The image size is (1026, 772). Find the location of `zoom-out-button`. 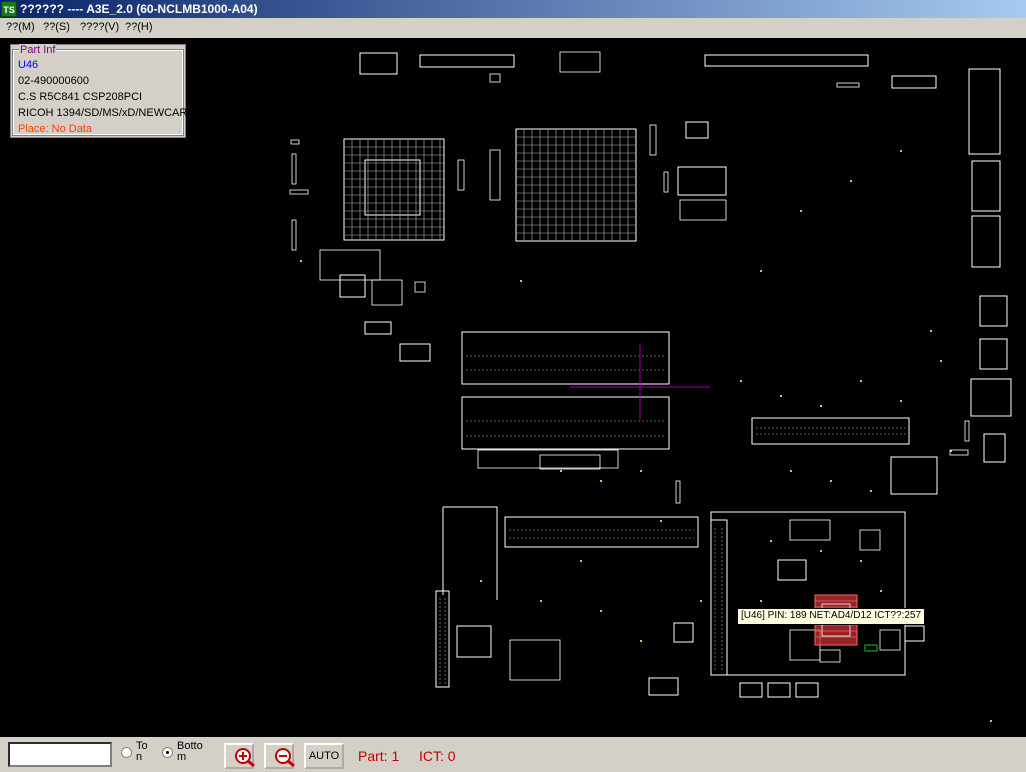

zoom-out-button is located at coordinates (279, 756).